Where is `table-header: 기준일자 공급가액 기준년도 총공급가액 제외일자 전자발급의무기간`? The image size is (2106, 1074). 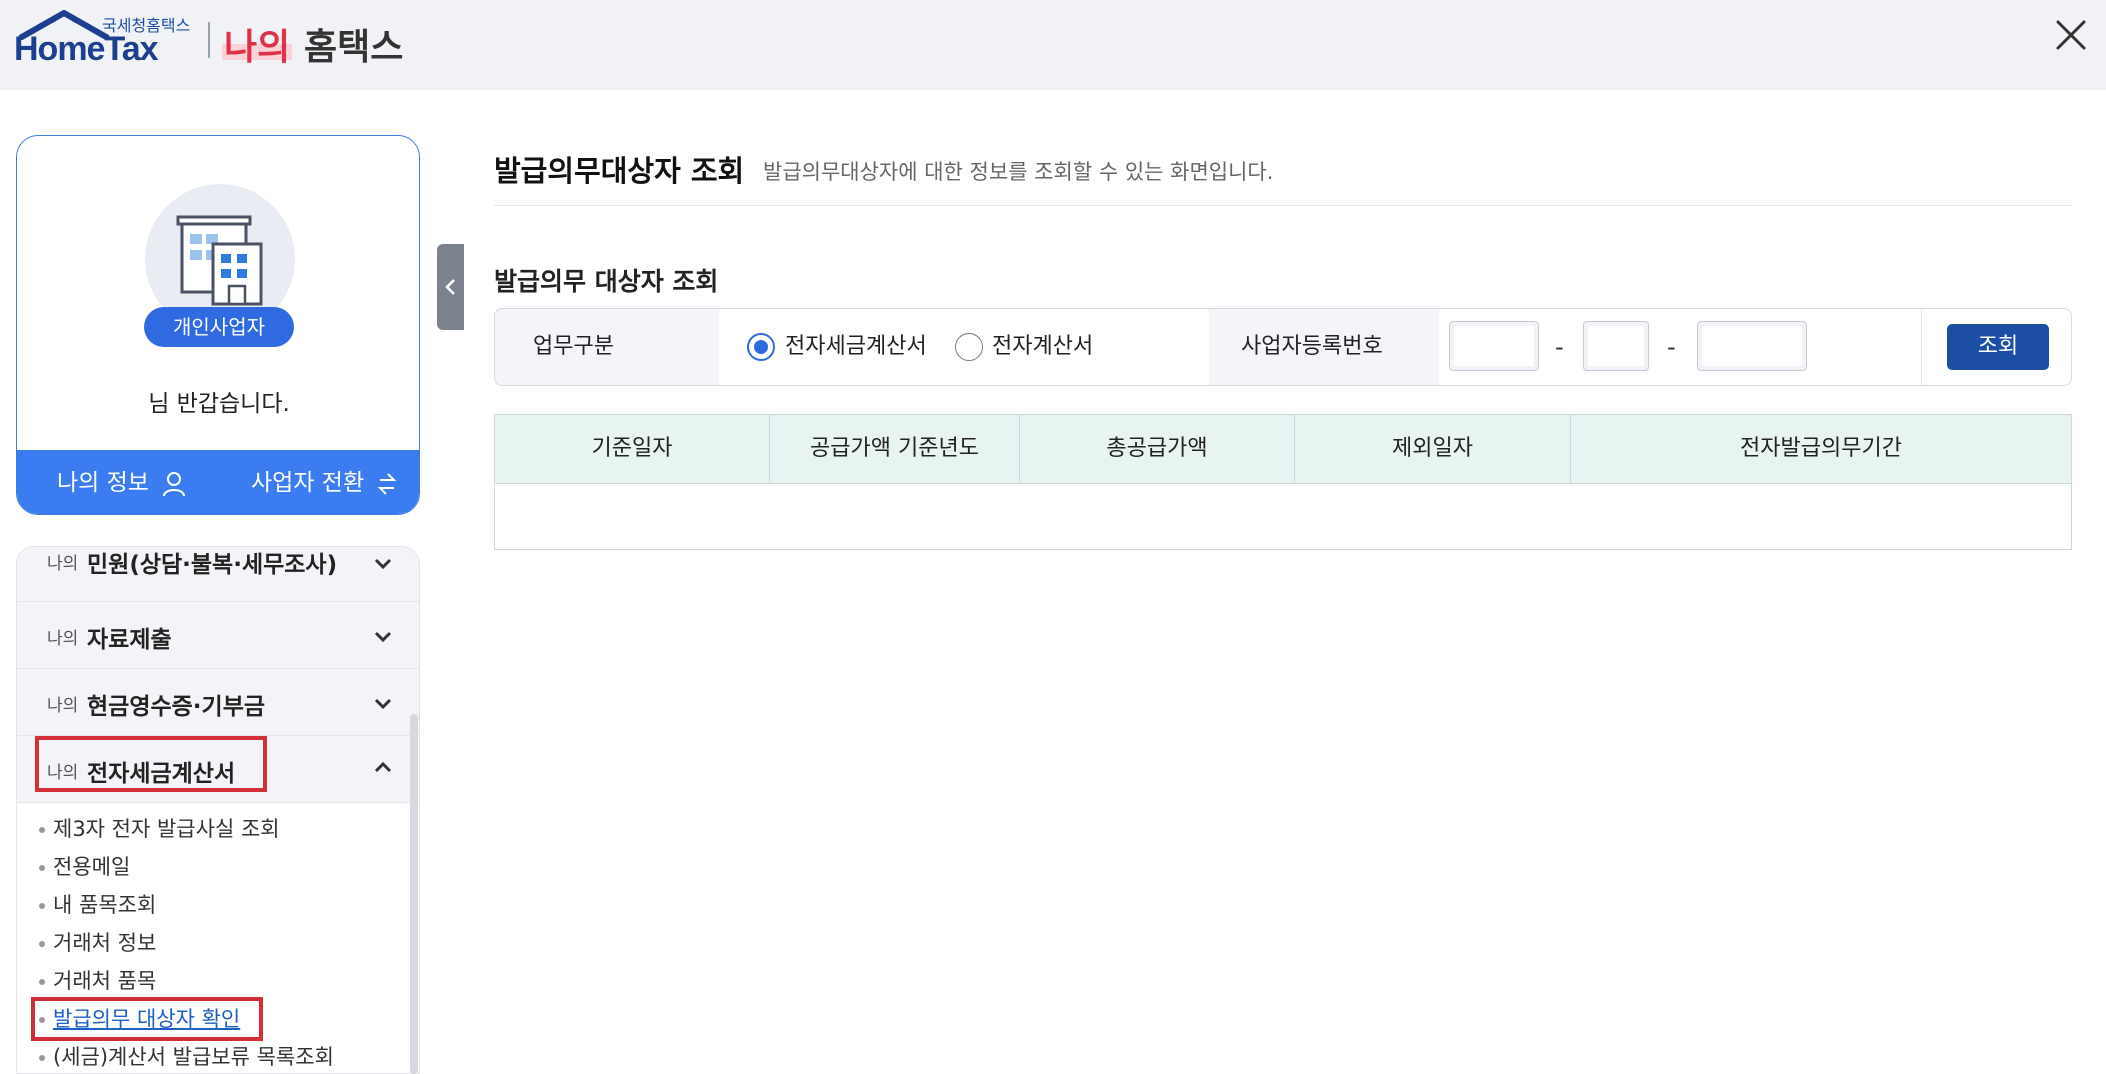
table-header: 기준일자 공급가액 기준년도 총공급가액 제외일자 전자발급의무기간 is located at coordinates (1283, 449).